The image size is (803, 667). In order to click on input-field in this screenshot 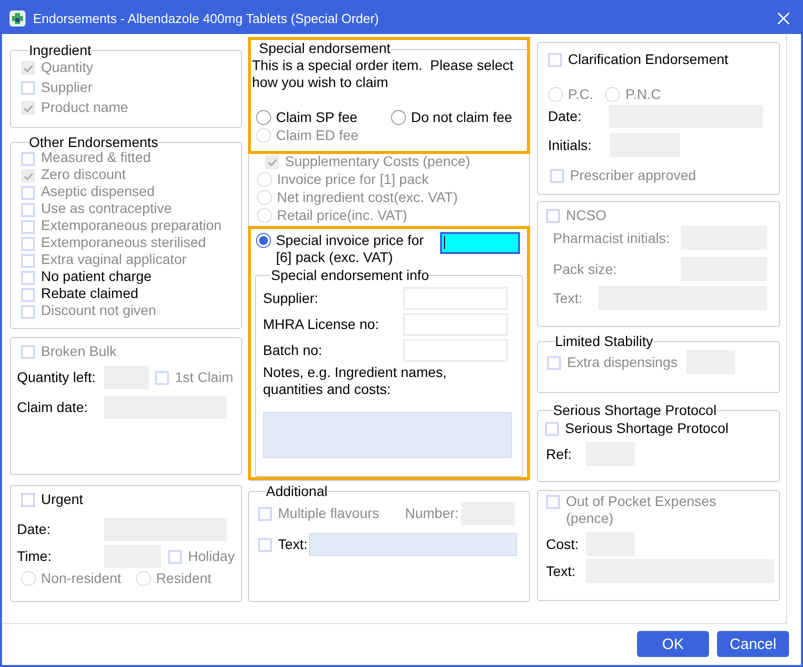, I will do `click(480, 243)`.